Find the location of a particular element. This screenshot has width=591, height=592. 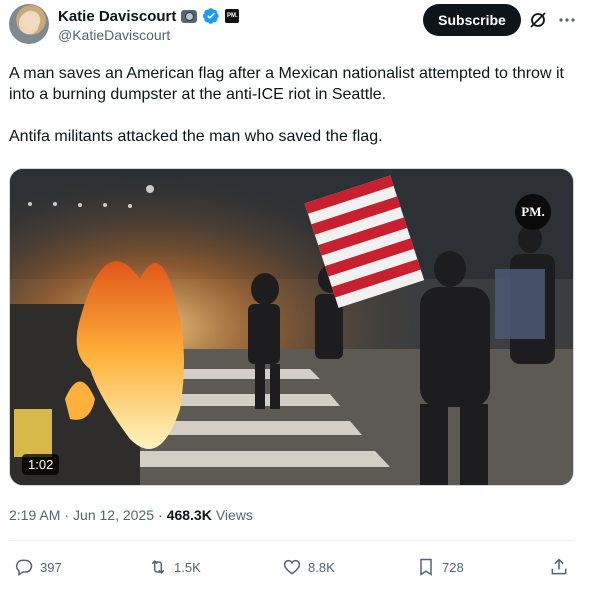

tweet-actions: 397 1.5K 8.8K 728 is located at coordinates (295, 568).